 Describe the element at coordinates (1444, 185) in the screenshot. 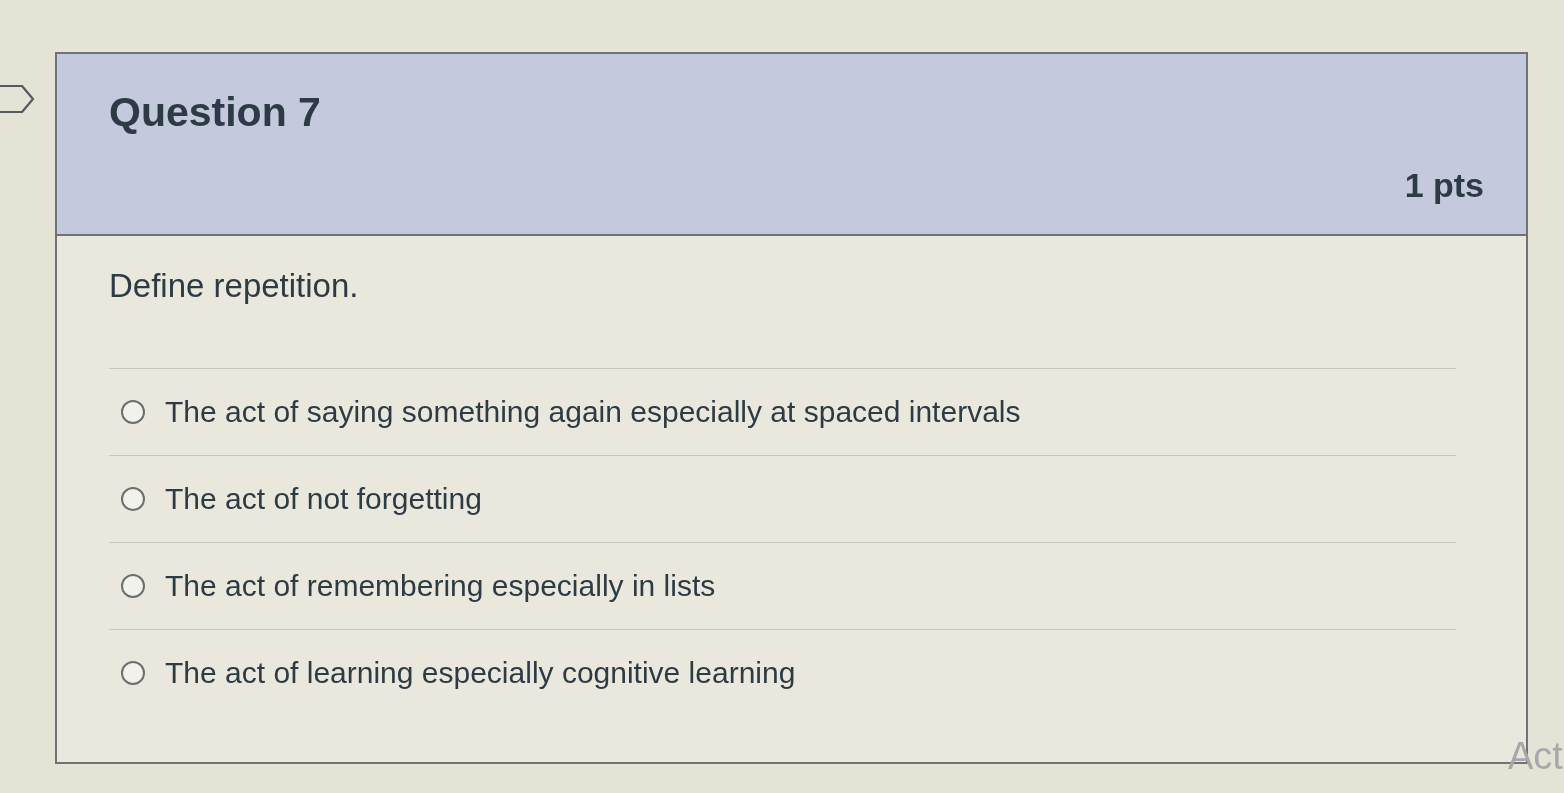

I see `question-points: 1 pts` at that location.